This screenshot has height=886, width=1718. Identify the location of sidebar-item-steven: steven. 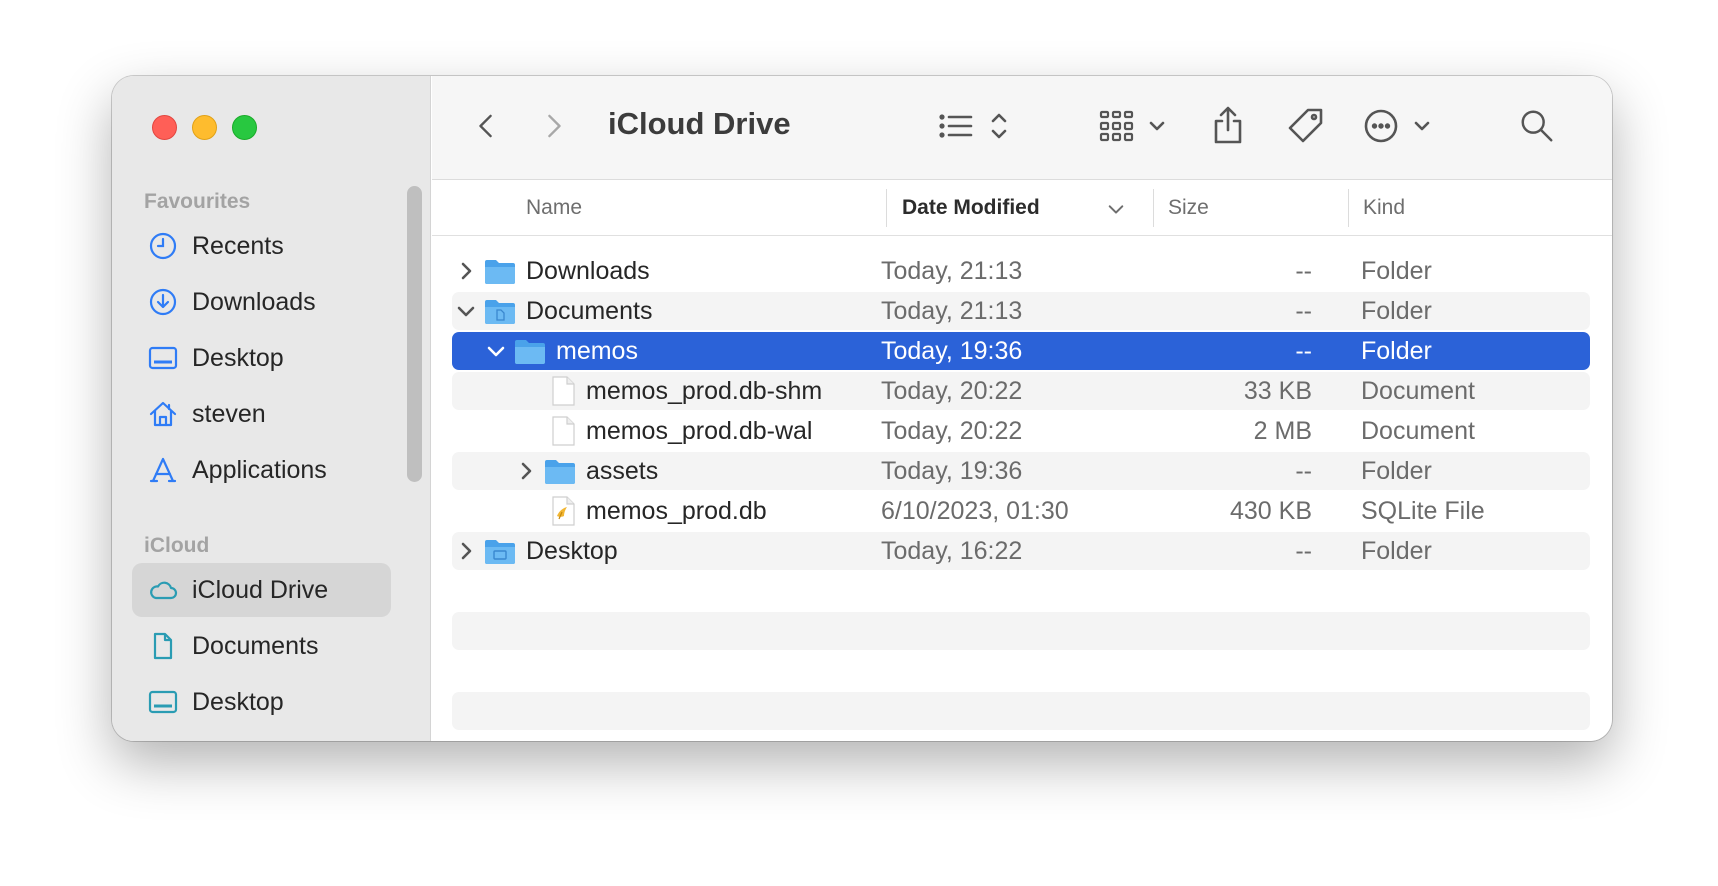
(261, 414).